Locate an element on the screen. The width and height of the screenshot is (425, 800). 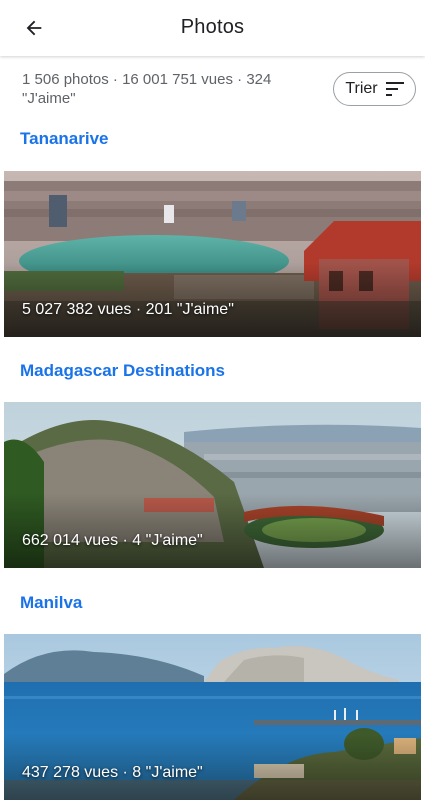
top-app-bar: Photos is located at coordinates (212, 28).